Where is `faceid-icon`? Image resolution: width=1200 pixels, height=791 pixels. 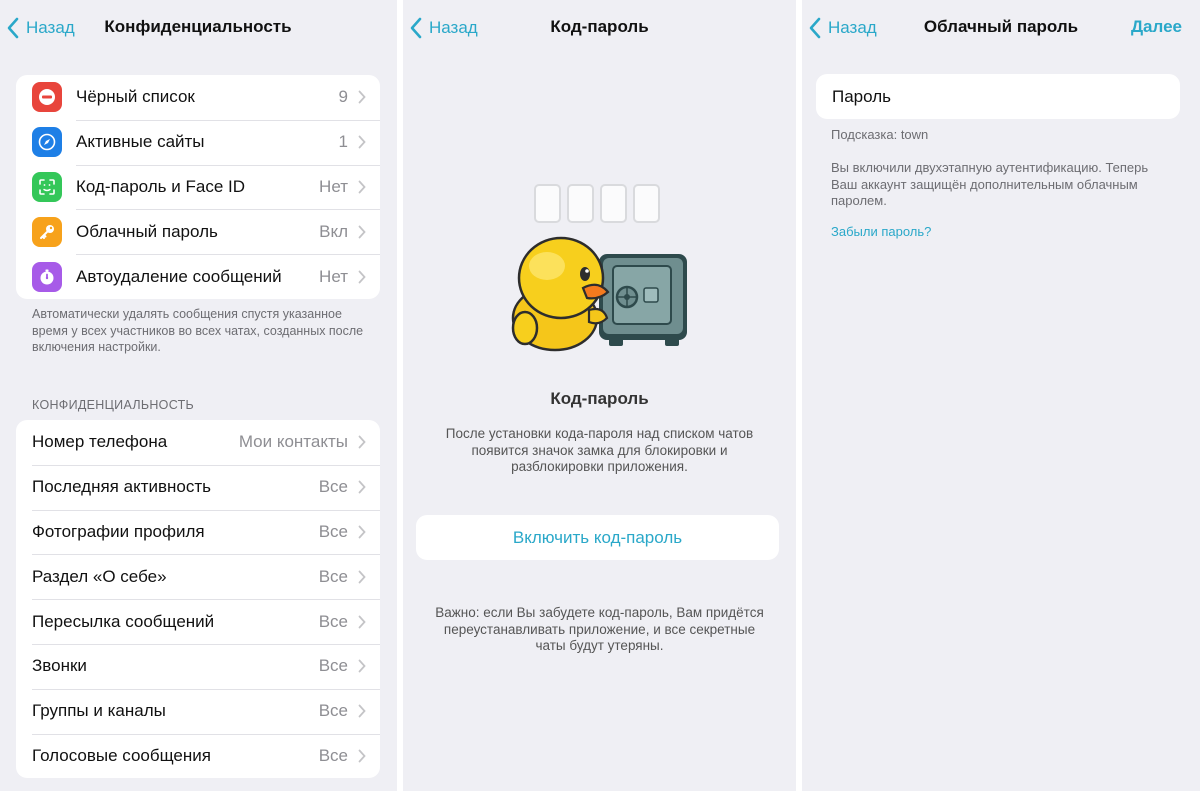
faceid-icon is located at coordinates (47, 186).